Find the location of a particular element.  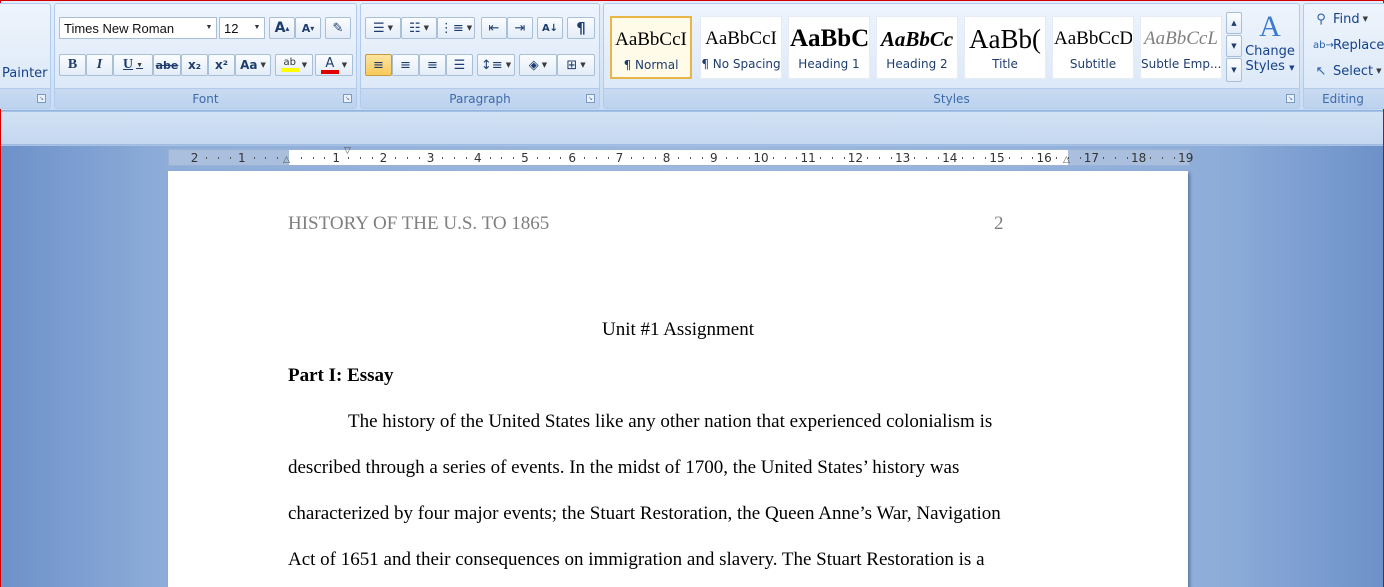

highlight-color-swatch is located at coordinates (289, 70).